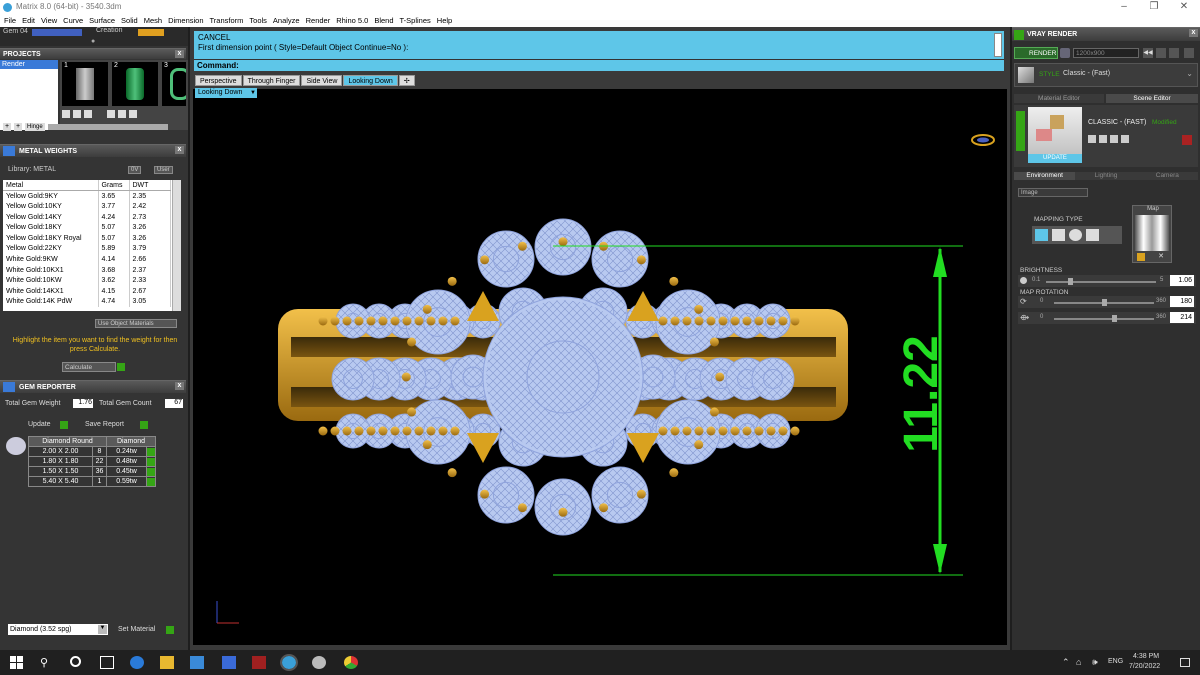 This screenshot has width=1200, height=675. Describe the element at coordinates (179, 386) in the screenshot. I see `gem-reporter-close-icon: x` at that location.